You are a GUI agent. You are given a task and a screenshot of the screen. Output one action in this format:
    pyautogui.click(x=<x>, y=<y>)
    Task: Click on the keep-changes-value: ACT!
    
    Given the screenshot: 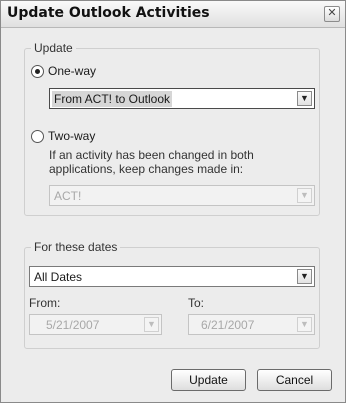 What is the action you would take?
    pyautogui.click(x=68, y=196)
    